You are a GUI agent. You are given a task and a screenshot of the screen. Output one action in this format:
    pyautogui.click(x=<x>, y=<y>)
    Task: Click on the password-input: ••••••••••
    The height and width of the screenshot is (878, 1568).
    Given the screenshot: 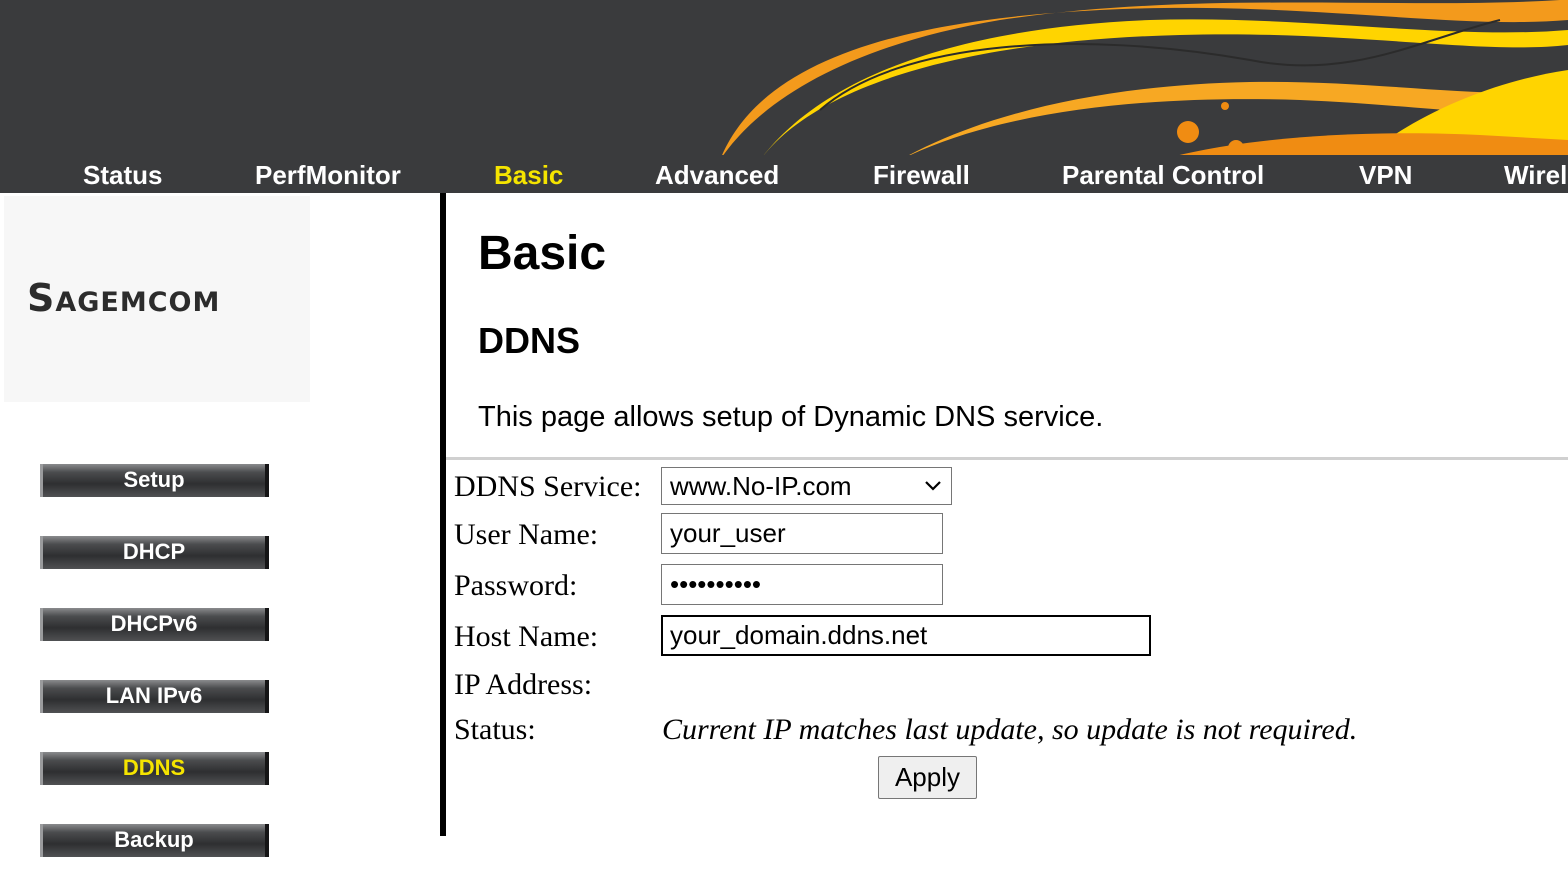 What is the action you would take?
    pyautogui.click(x=802, y=584)
    